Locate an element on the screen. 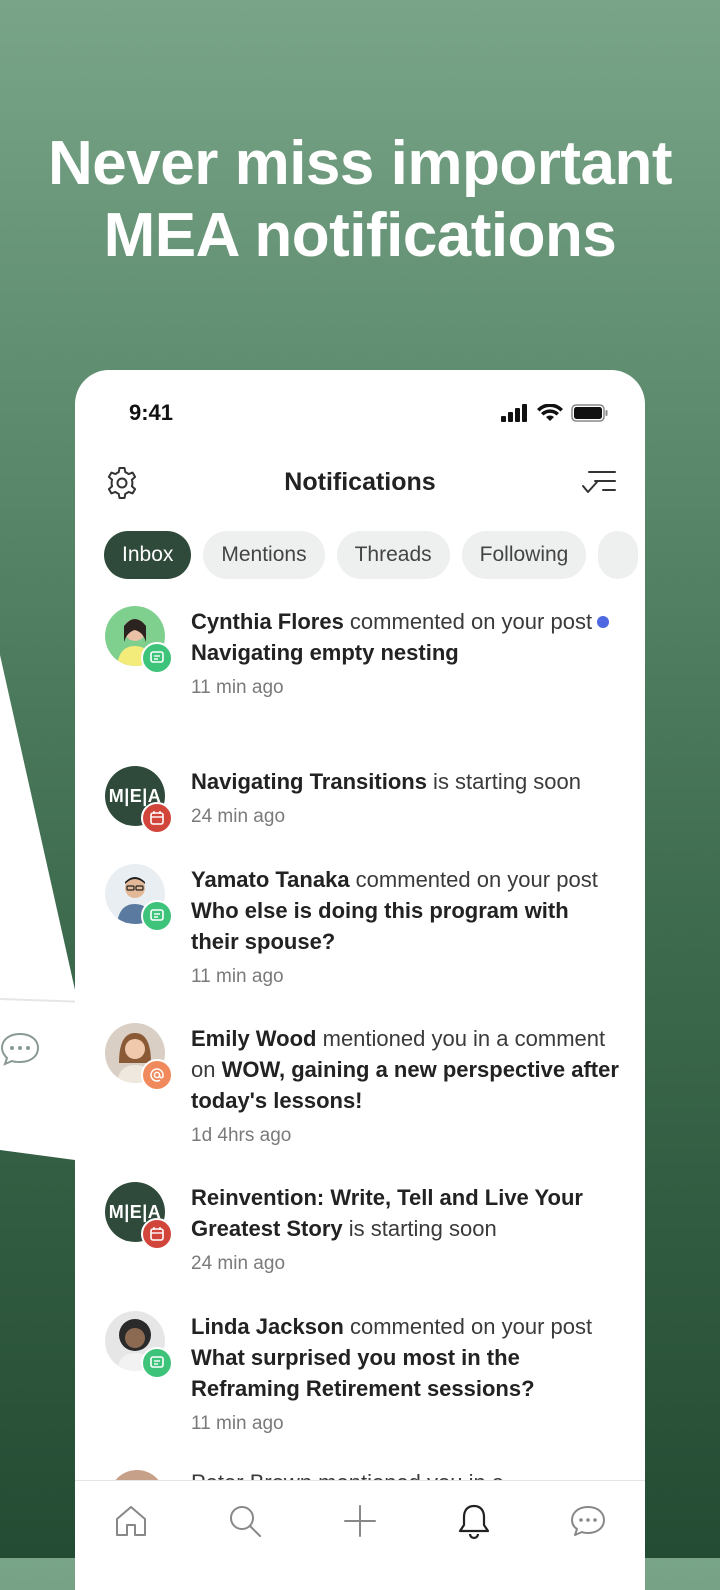 The image size is (720, 1590). plus-icon is located at coordinates (360, 1521).